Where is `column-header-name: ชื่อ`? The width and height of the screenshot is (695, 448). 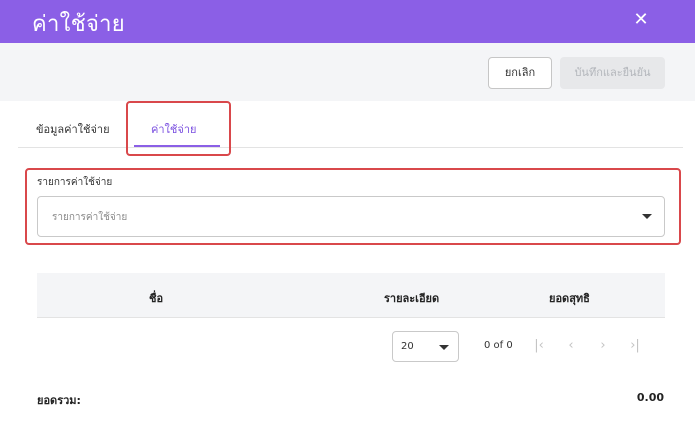
column-header-name: ชื่อ is located at coordinates (156, 298).